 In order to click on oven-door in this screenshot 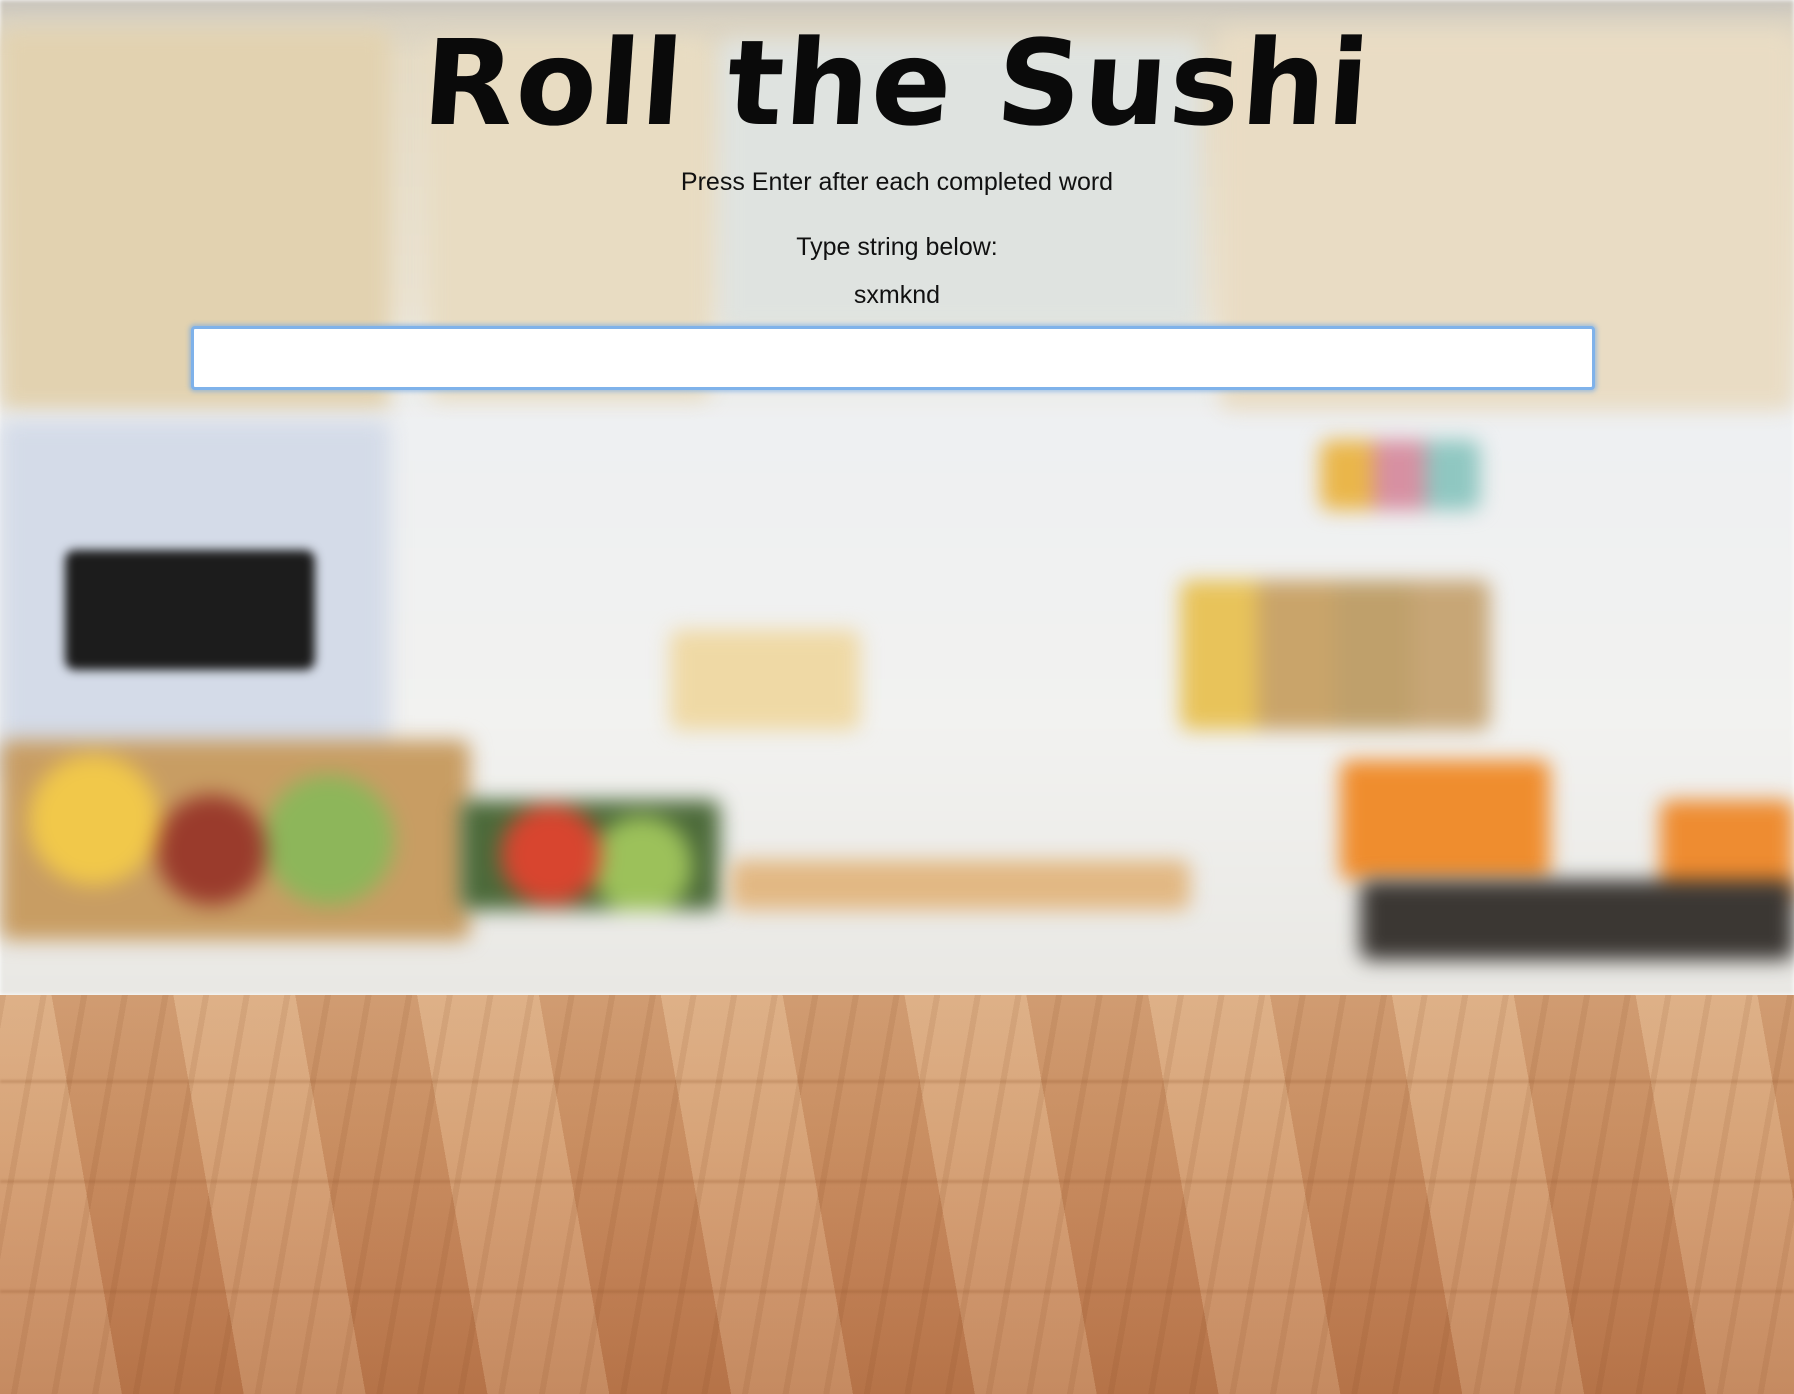, I will do `click(190, 610)`.